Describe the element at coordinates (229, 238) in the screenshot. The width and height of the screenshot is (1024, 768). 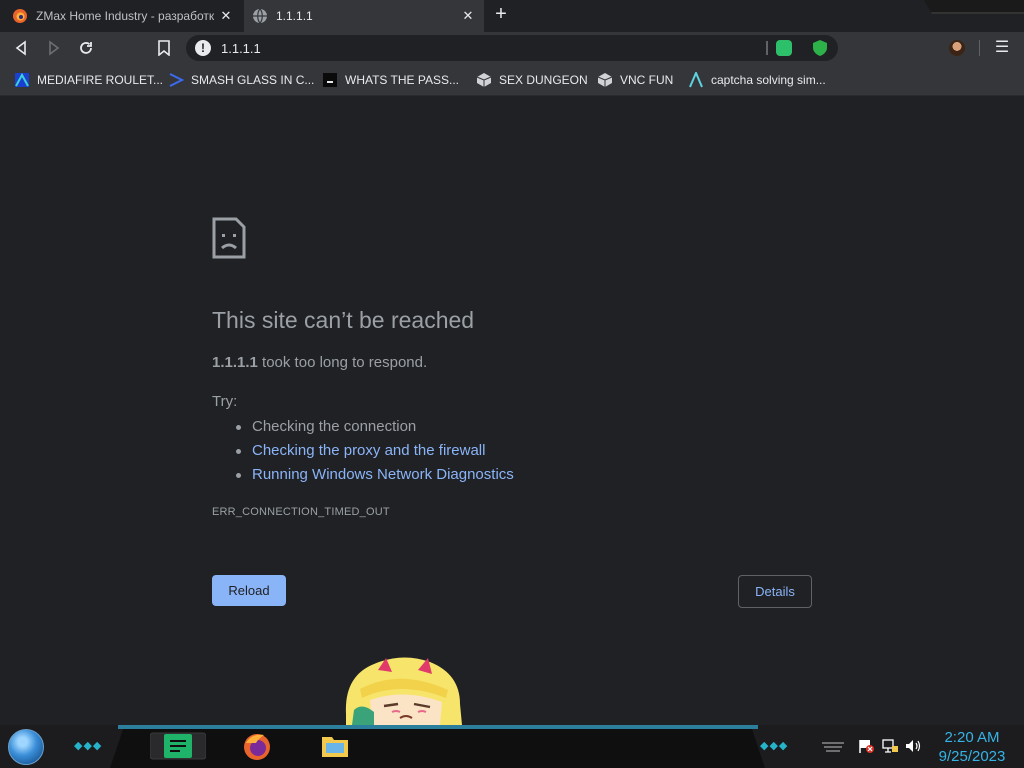
I see `sad-page-icon` at that location.